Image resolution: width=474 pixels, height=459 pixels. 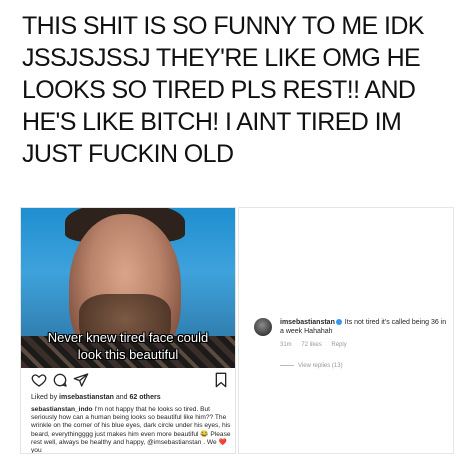 What do you see at coordinates (311, 345) in the screenshot?
I see `reply-likes: 72 likes` at bounding box center [311, 345].